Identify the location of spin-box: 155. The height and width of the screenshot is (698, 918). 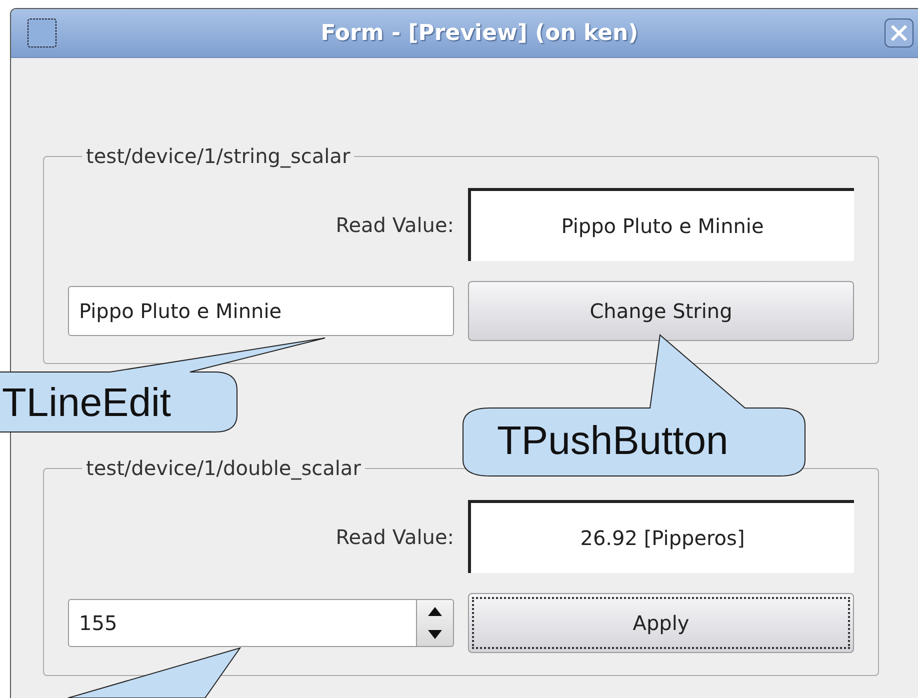
(242, 623).